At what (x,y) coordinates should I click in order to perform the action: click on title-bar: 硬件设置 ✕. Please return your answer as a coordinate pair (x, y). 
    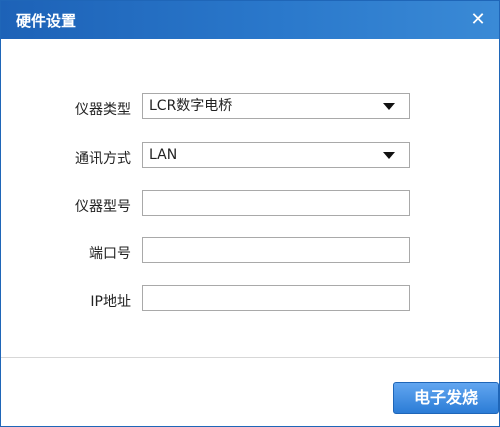
    Looking at the image, I should click on (250, 20).